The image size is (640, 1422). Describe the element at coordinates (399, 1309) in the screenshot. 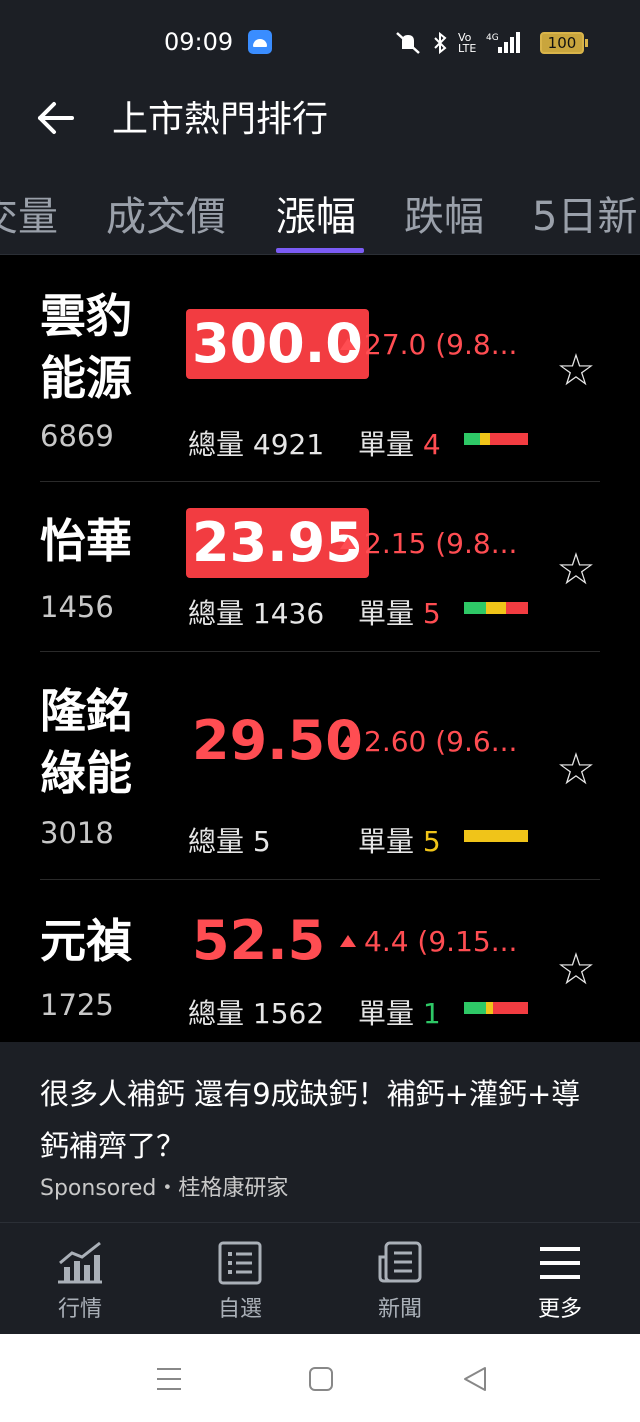

I see `nav-label: 新聞` at that location.